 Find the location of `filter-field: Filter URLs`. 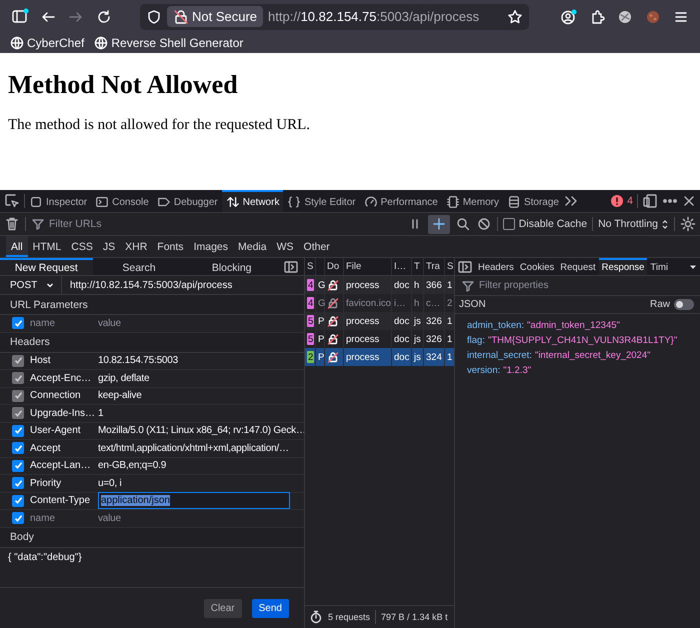

filter-field: Filter URLs is located at coordinates (216, 224).